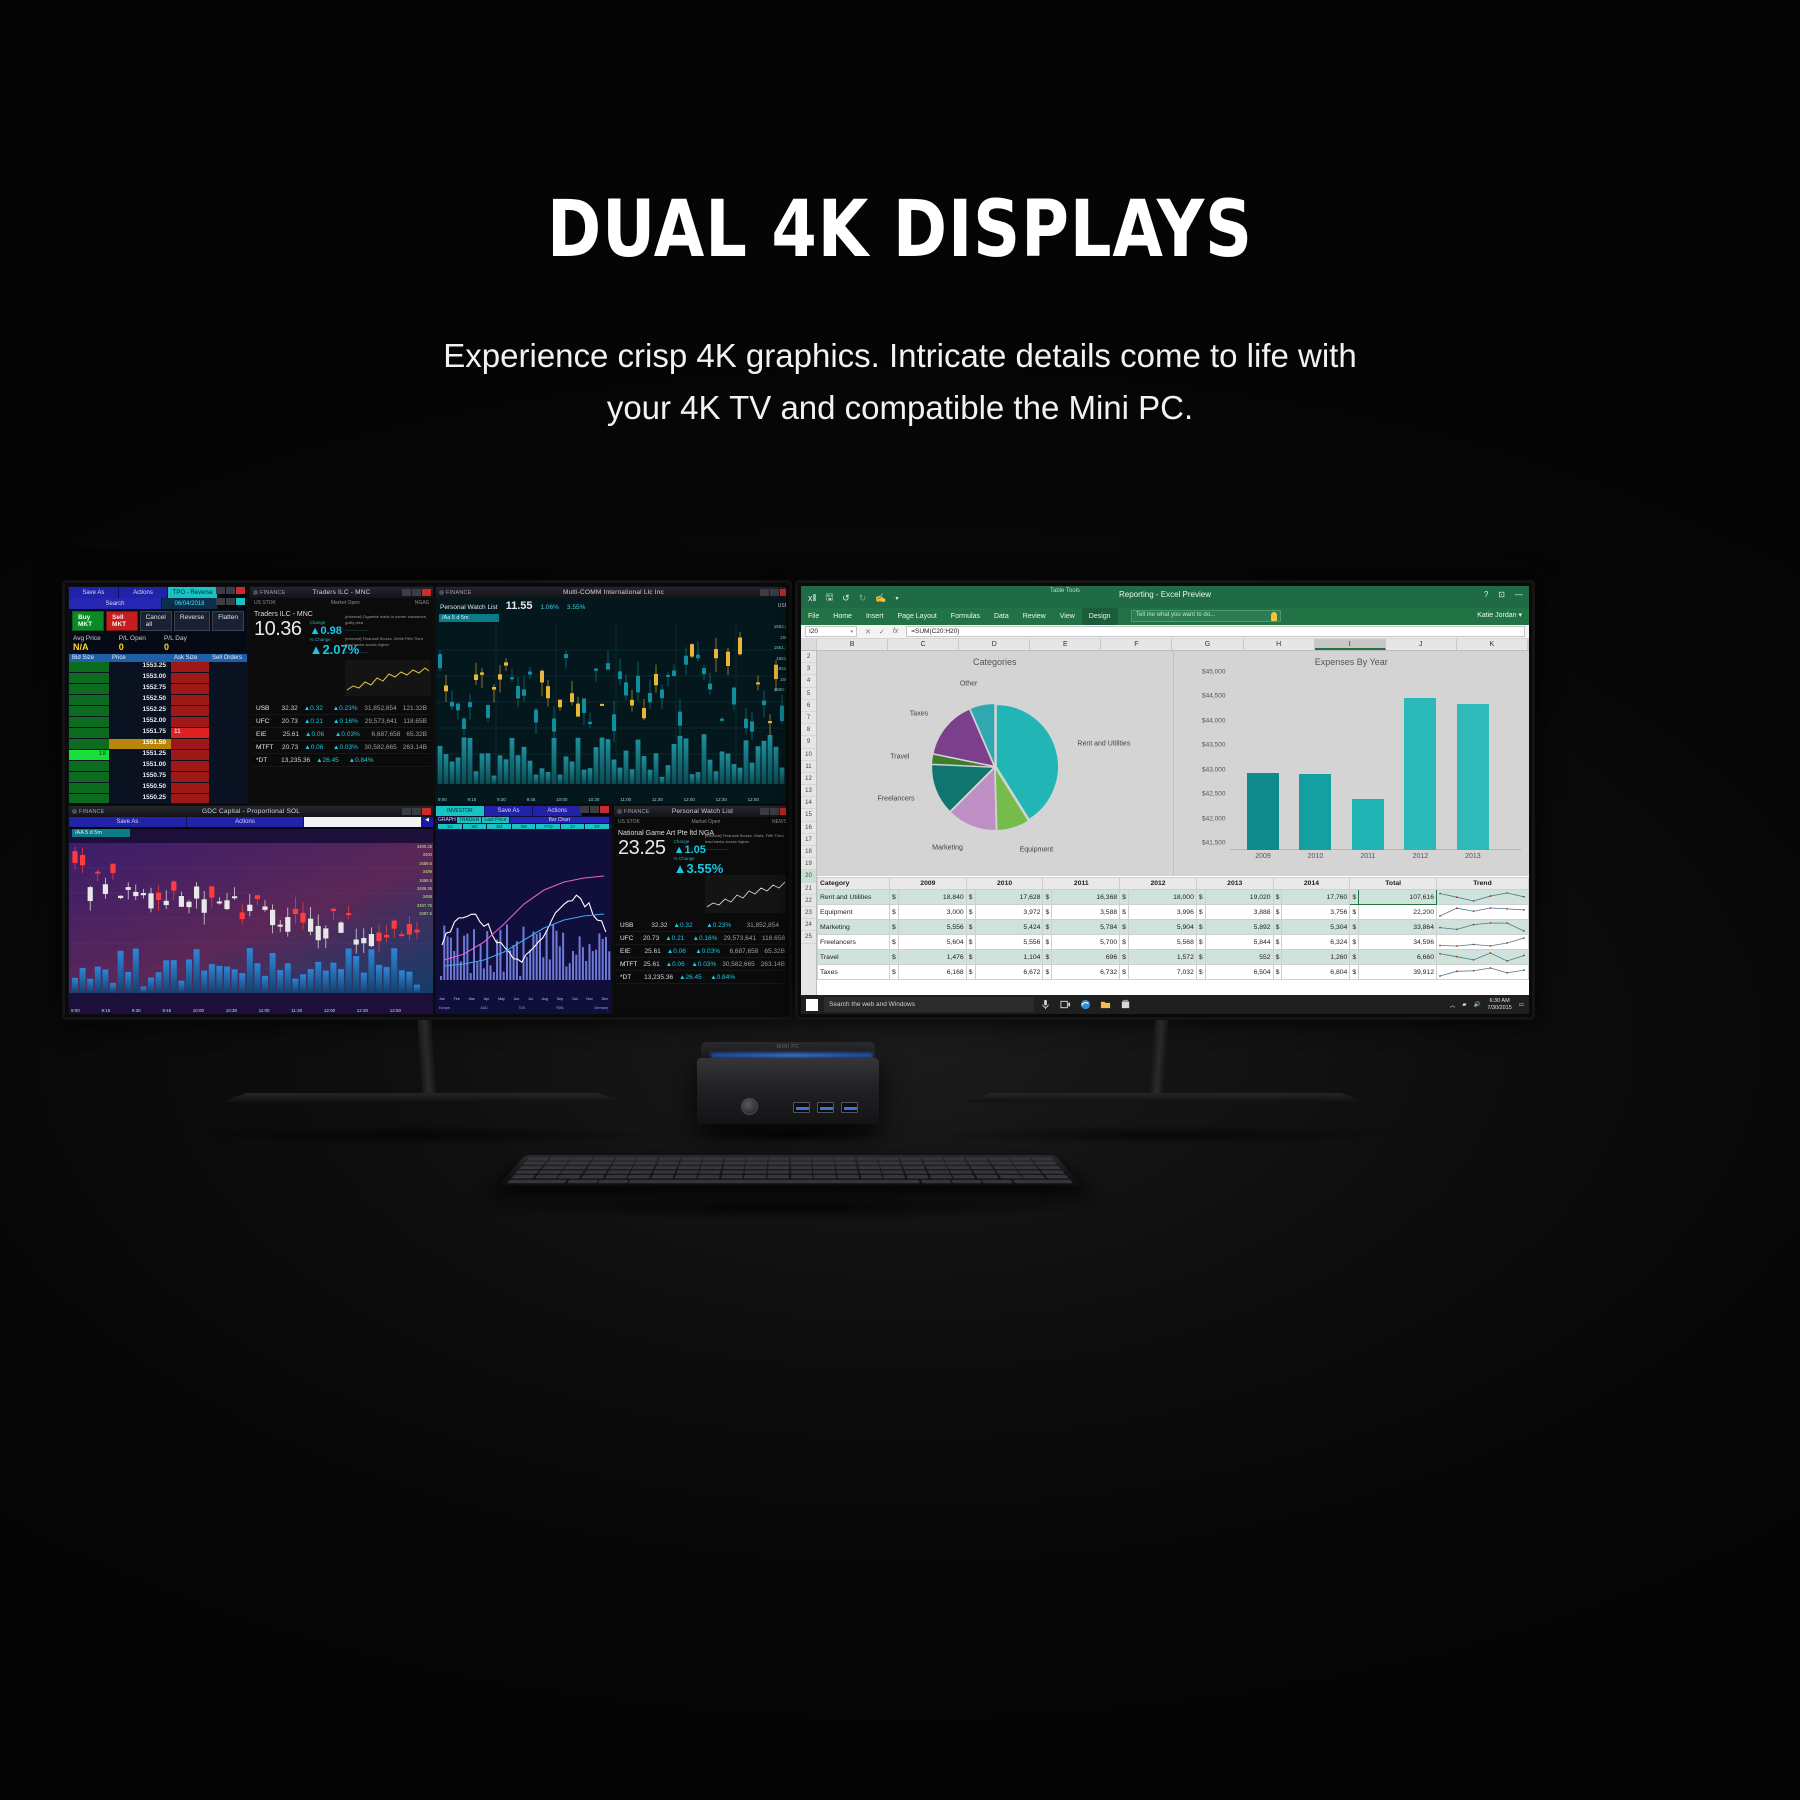  I want to click on ladder-row: 1552.50, so click(158, 700).